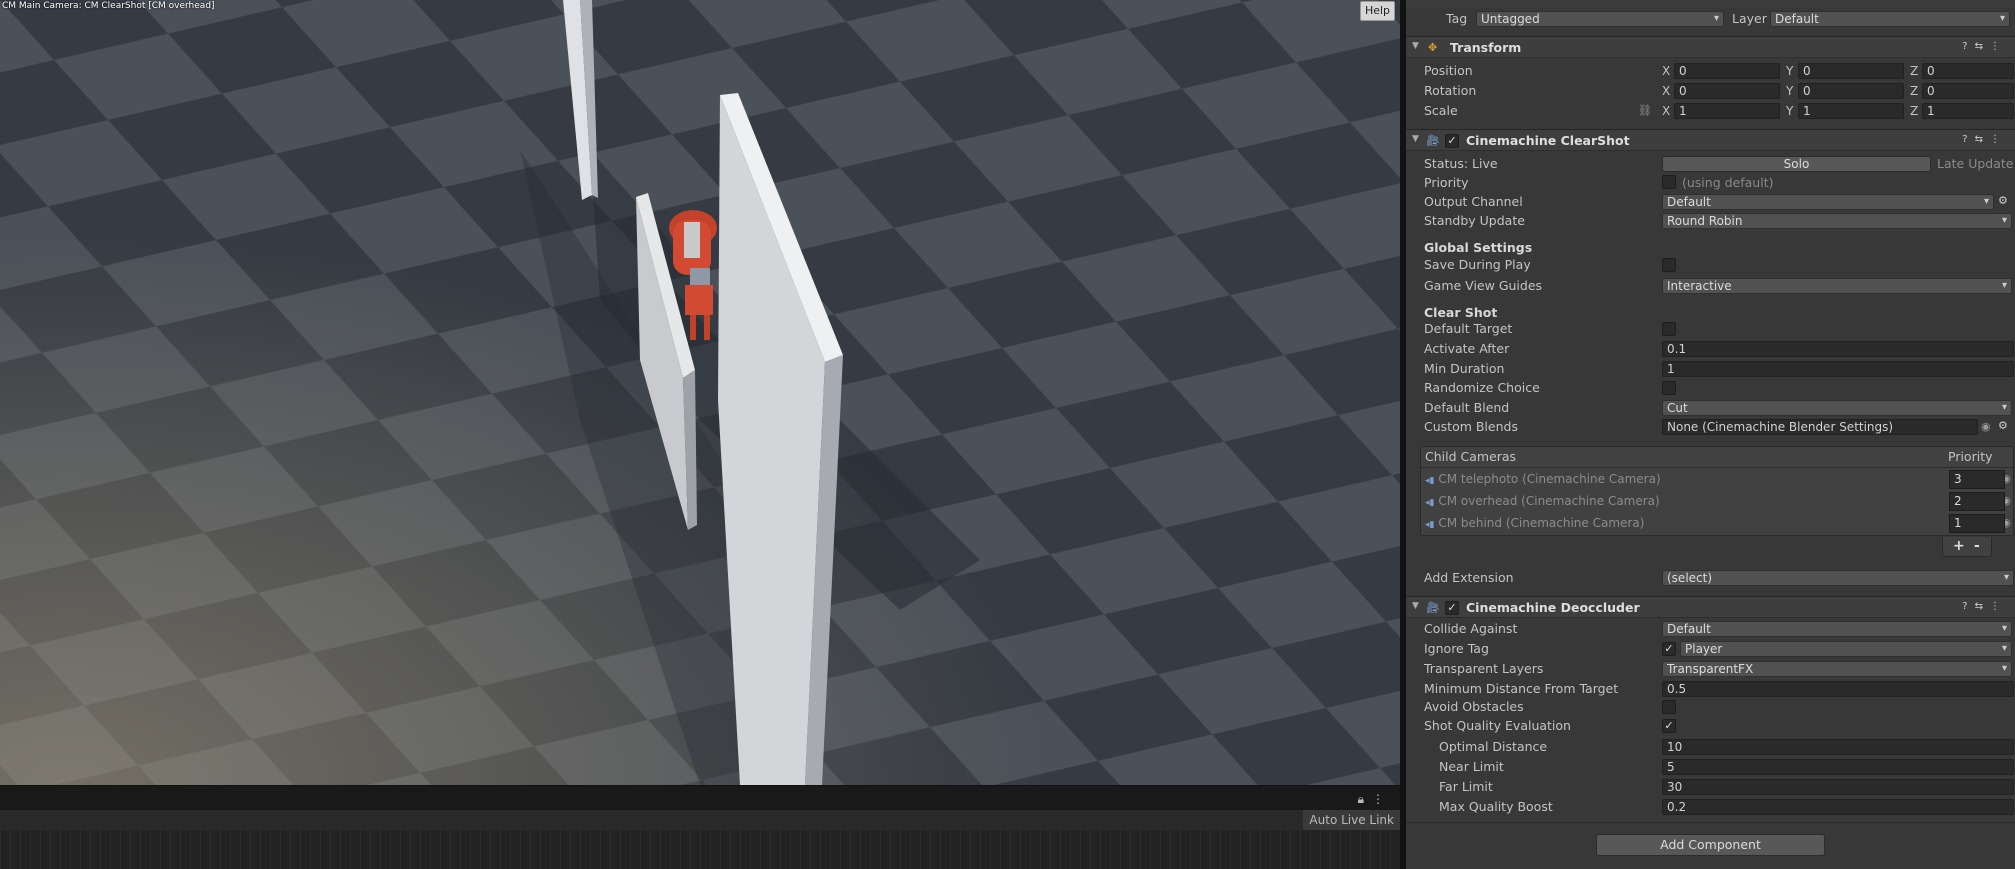 This screenshot has width=2015, height=869. What do you see at coordinates (1669, 182) in the screenshot?
I see `priority-checkbox` at bounding box center [1669, 182].